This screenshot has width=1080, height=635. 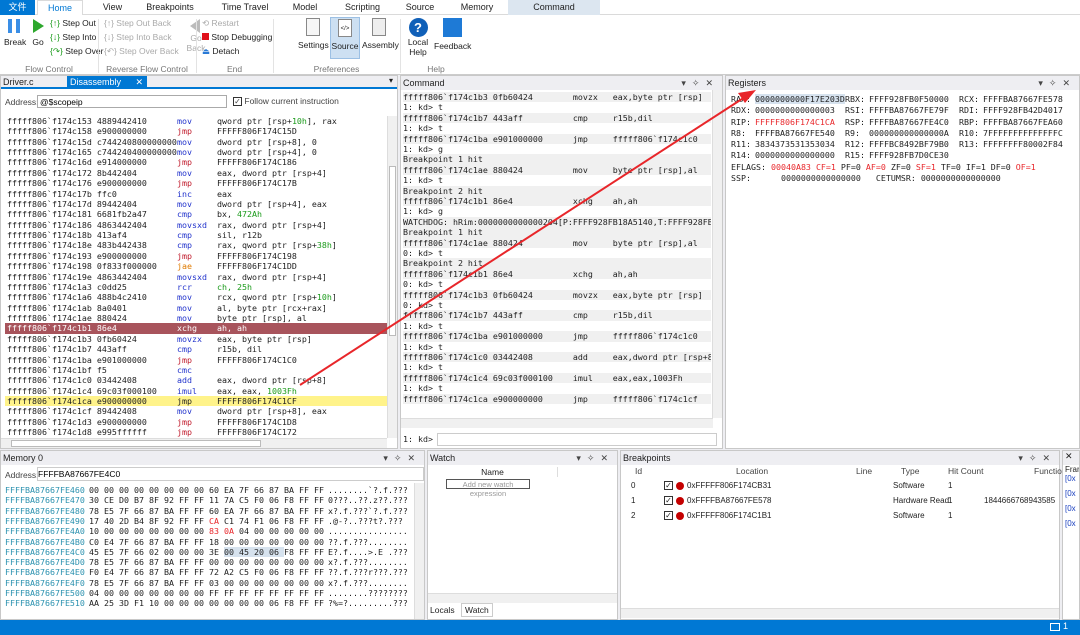 What do you see at coordinates (522, 598) in the screenshot?
I see `watch-hscroll` at bounding box center [522, 598].